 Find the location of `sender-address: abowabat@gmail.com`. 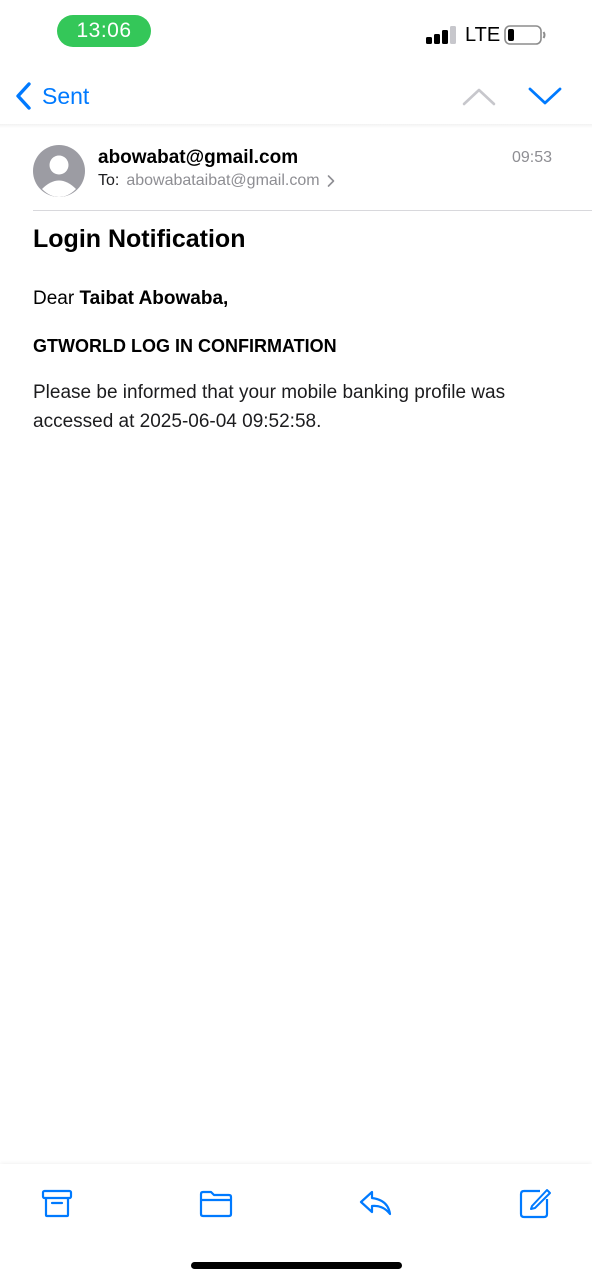

sender-address: abowabat@gmail.com is located at coordinates (198, 158).